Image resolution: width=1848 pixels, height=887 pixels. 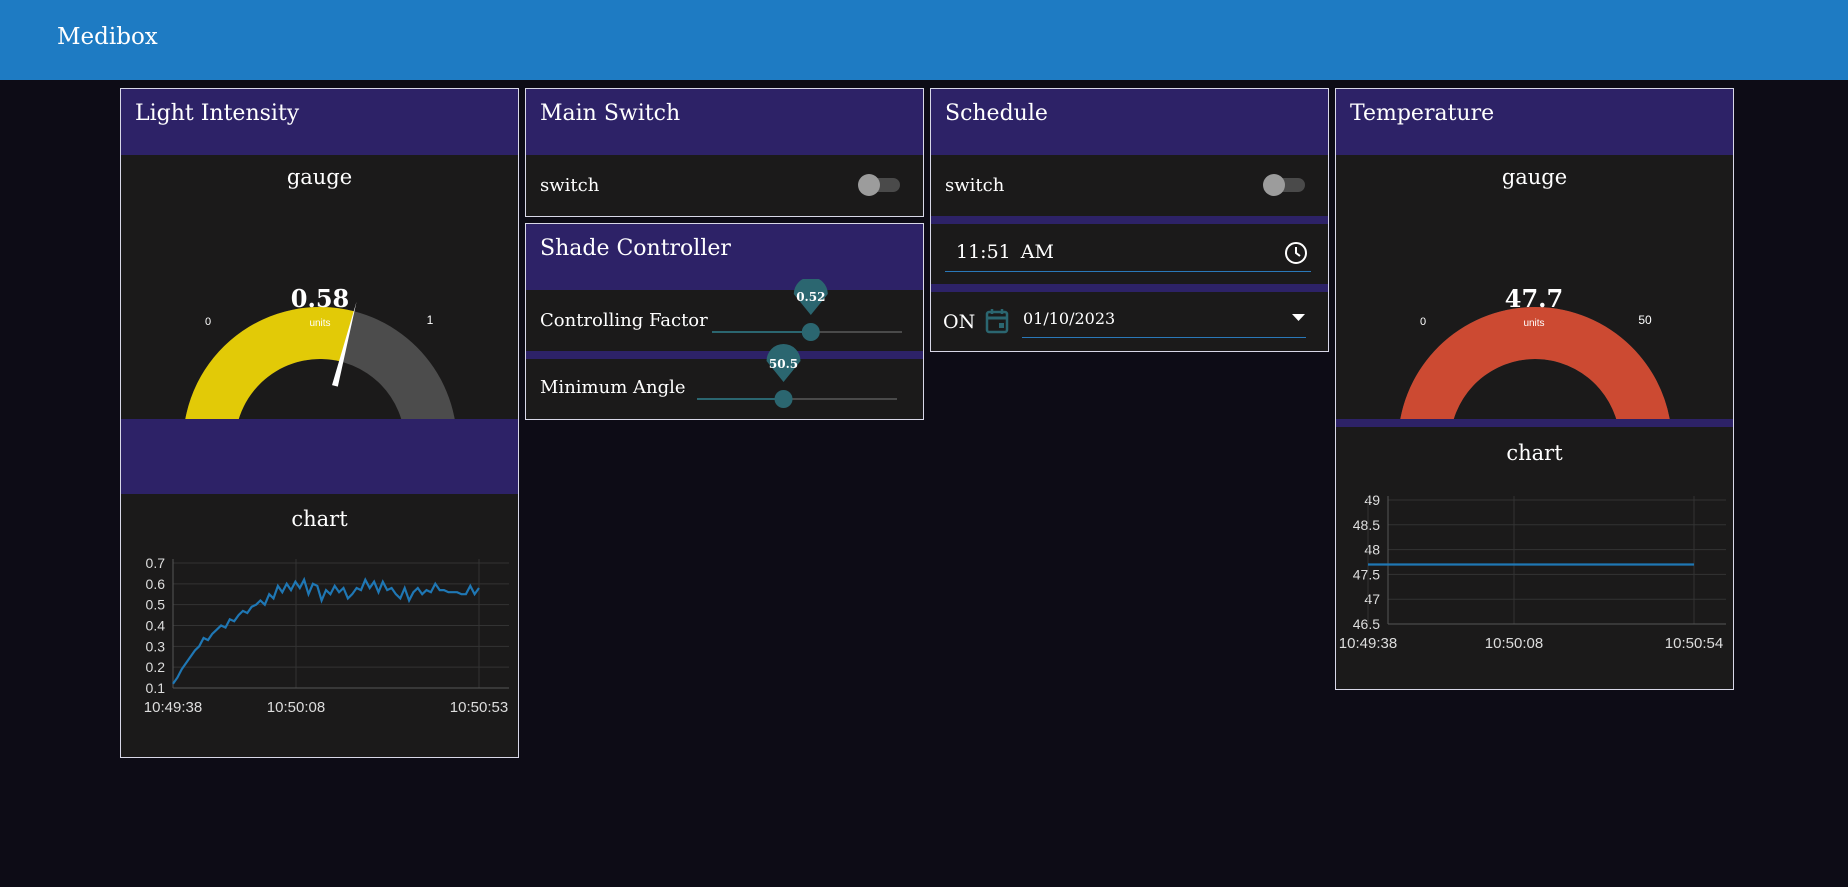 I want to click on date-input: 01/10/2023, so click(x=1164, y=317).